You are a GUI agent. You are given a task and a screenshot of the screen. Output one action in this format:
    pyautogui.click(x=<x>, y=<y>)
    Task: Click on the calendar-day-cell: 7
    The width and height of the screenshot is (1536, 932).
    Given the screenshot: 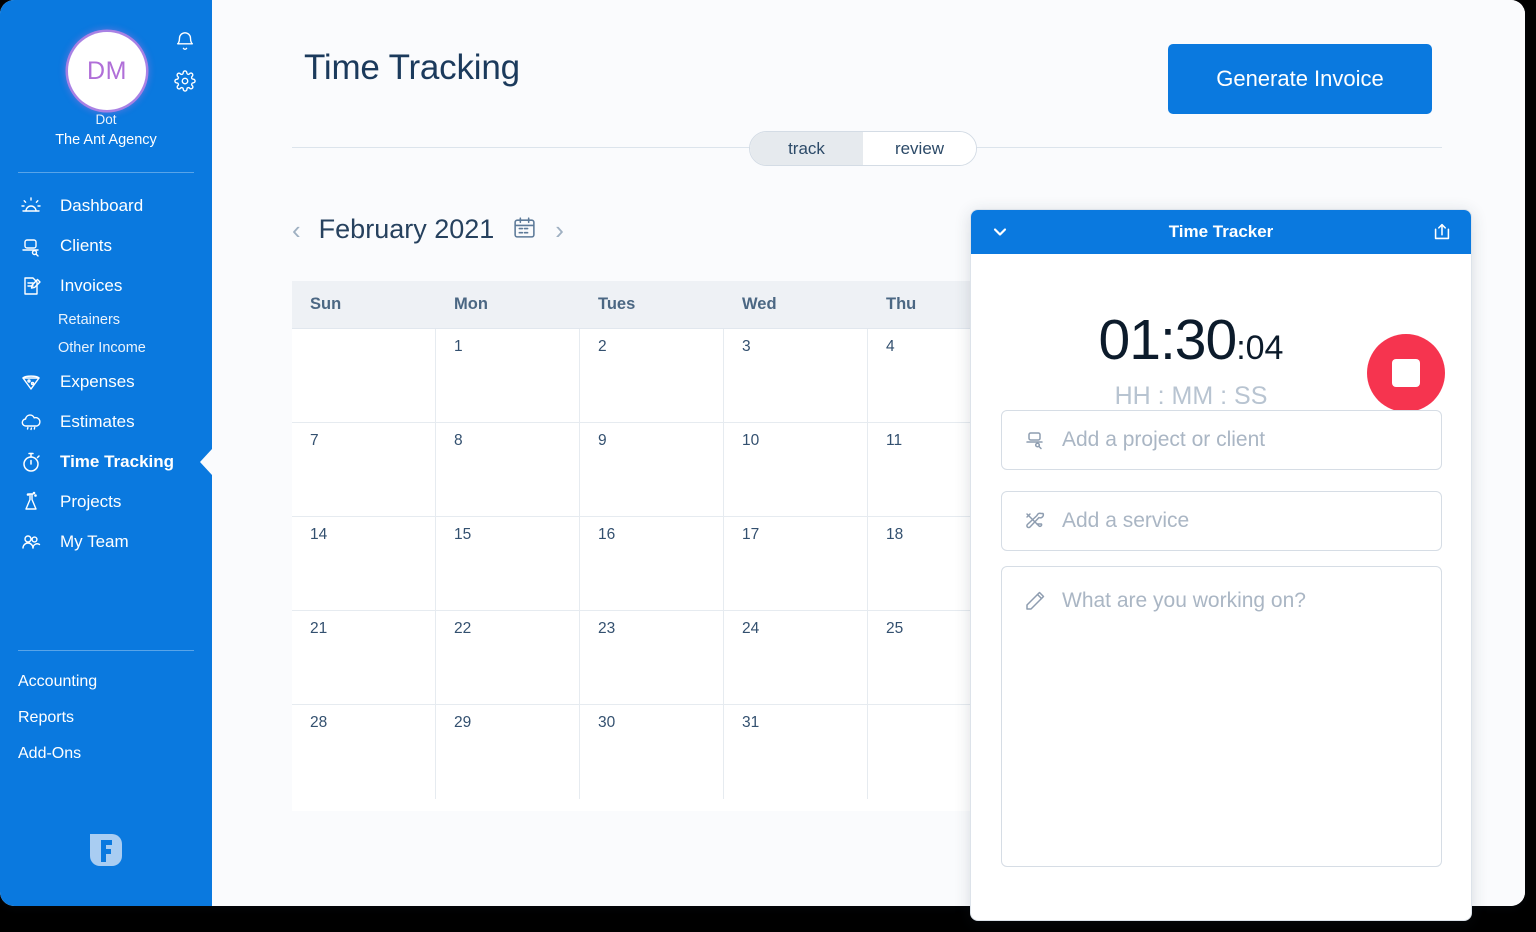 What is the action you would take?
    pyautogui.click(x=364, y=469)
    